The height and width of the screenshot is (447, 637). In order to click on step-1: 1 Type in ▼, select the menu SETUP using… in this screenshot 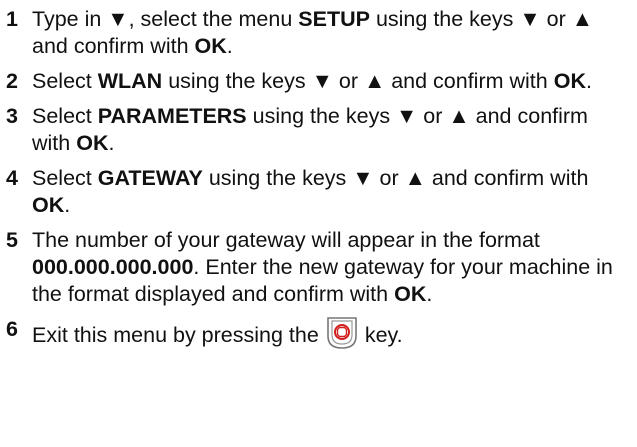, I will do `click(317, 33)`.